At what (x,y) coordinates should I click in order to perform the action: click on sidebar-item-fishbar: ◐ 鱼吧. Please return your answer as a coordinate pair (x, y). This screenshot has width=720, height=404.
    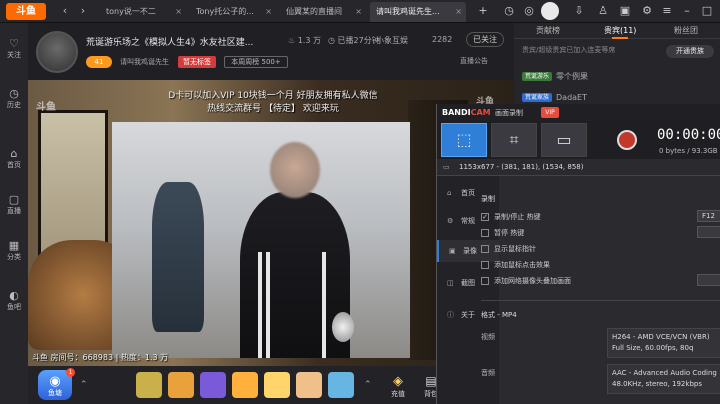
    Looking at the image, I should click on (14, 300).